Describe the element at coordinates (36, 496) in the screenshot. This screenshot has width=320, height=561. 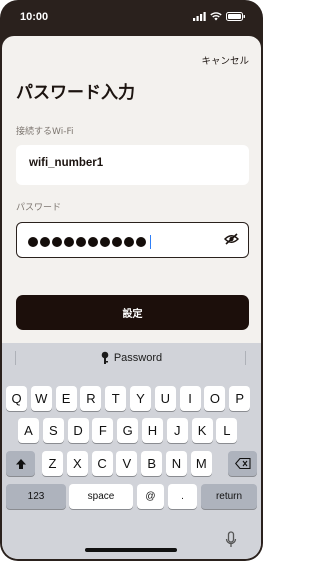
I see `numbers-key: 123` at that location.